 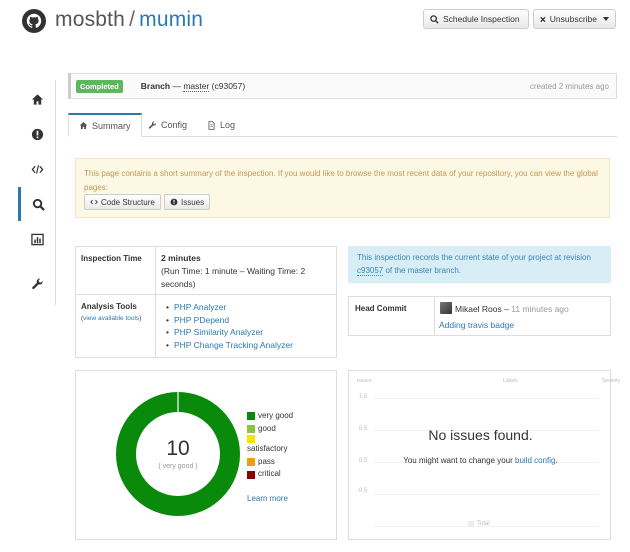 I want to click on legend-item: very good, so click(x=270, y=416).